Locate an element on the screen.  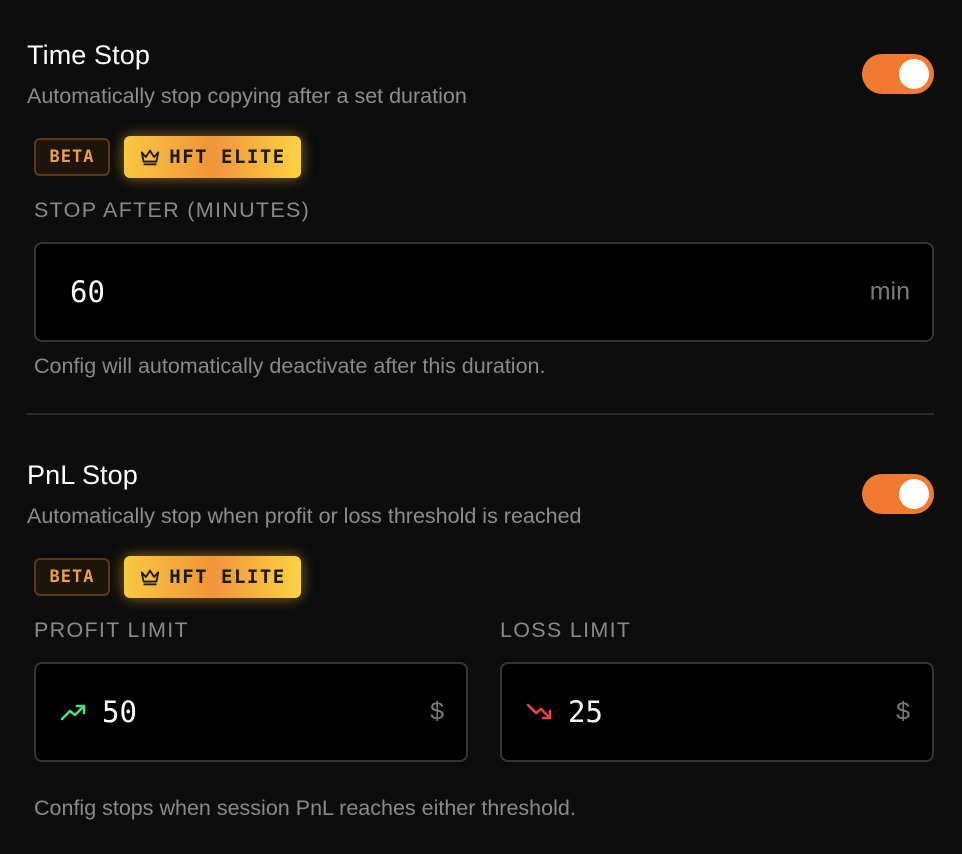
section-divider is located at coordinates (480, 414).